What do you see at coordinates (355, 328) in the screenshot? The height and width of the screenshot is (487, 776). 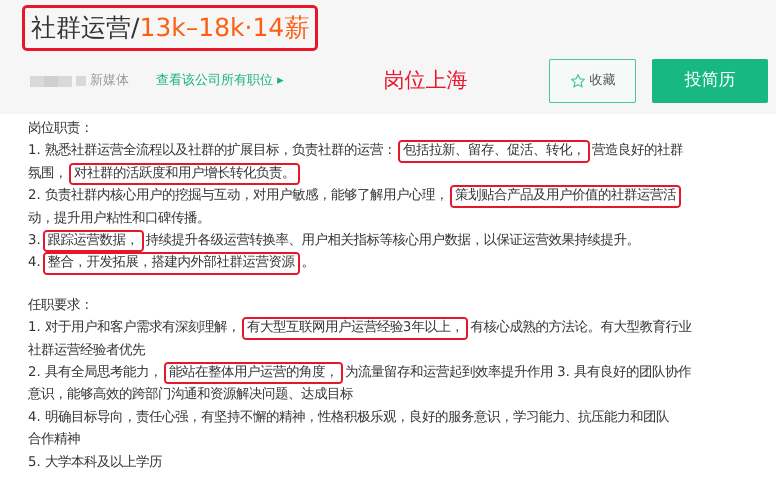 I see `highlighted-text: 有大型互联网用户运营经验3年以上，` at bounding box center [355, 328].